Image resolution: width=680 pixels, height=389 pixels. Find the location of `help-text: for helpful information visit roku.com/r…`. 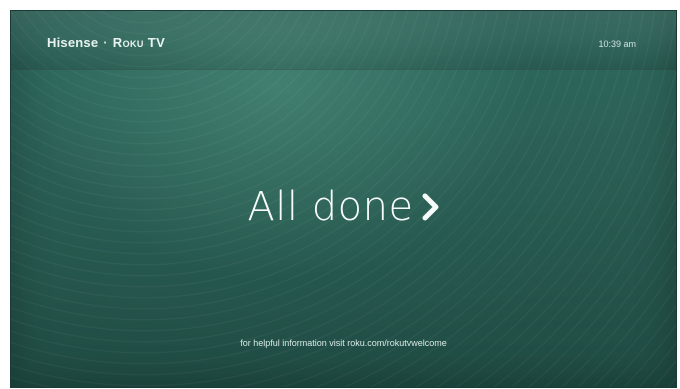

help-text: for helpful information visit roku.com/r… is located at coordinates (343, 343).